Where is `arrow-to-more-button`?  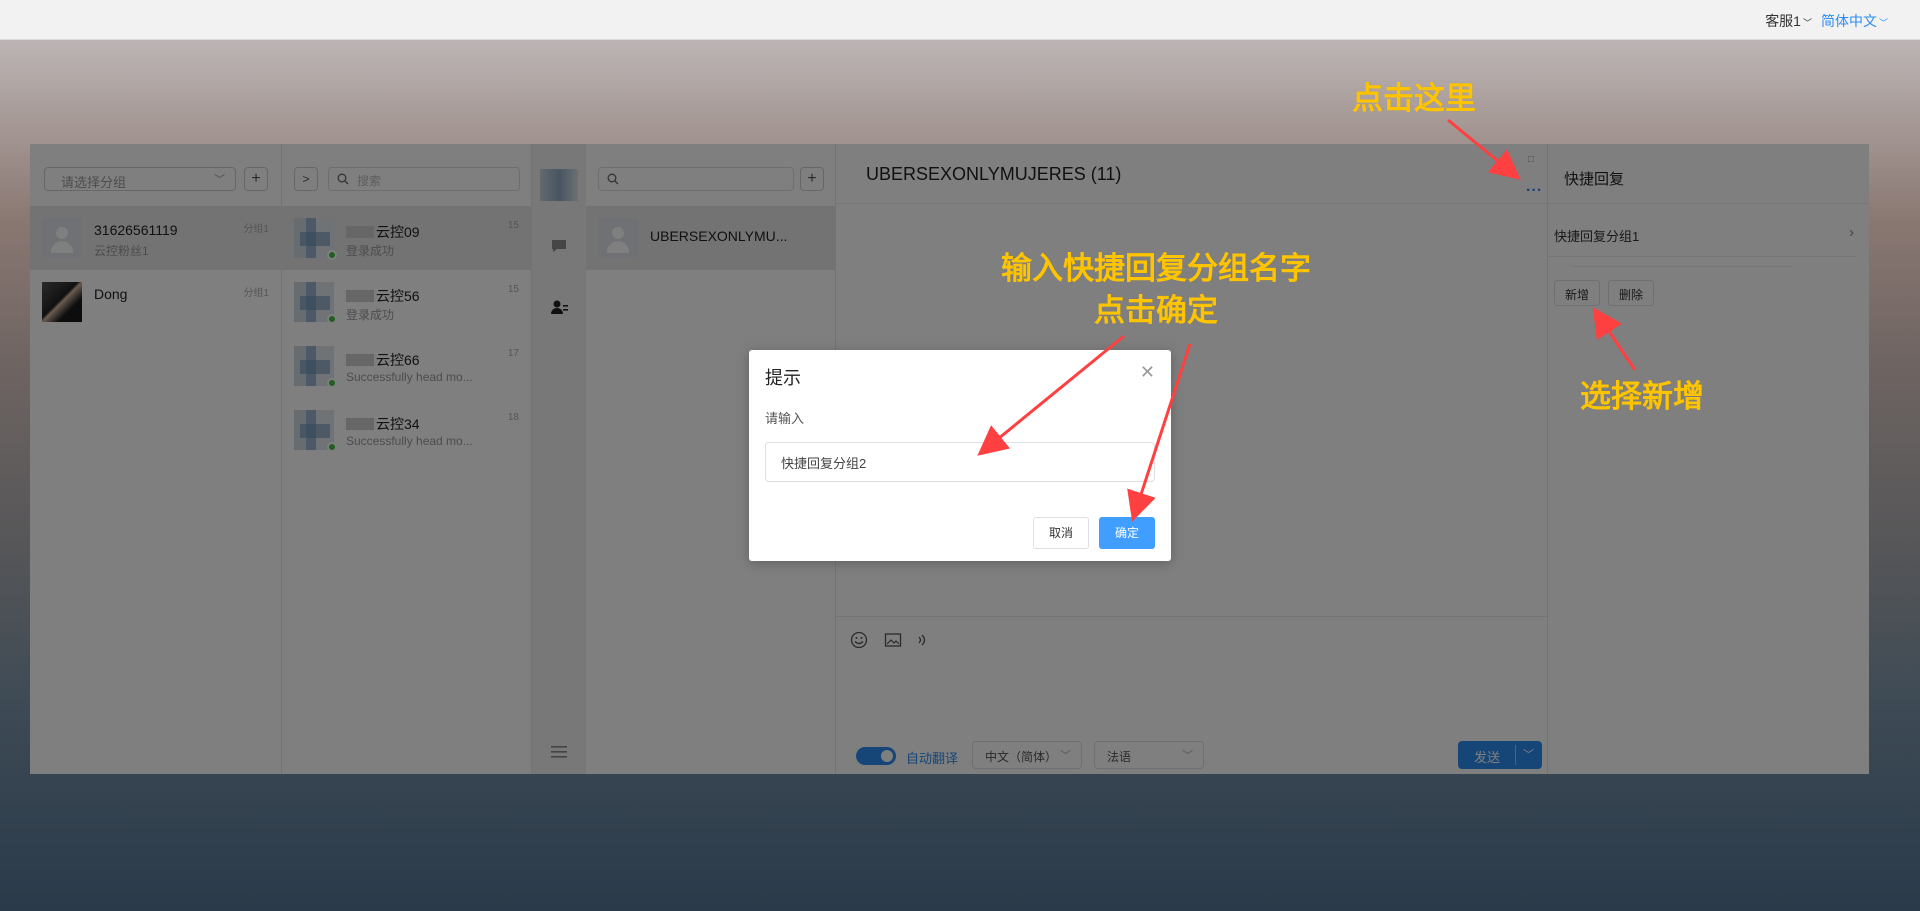 arrow-to-more-button is located at coordinates (1484, 149).